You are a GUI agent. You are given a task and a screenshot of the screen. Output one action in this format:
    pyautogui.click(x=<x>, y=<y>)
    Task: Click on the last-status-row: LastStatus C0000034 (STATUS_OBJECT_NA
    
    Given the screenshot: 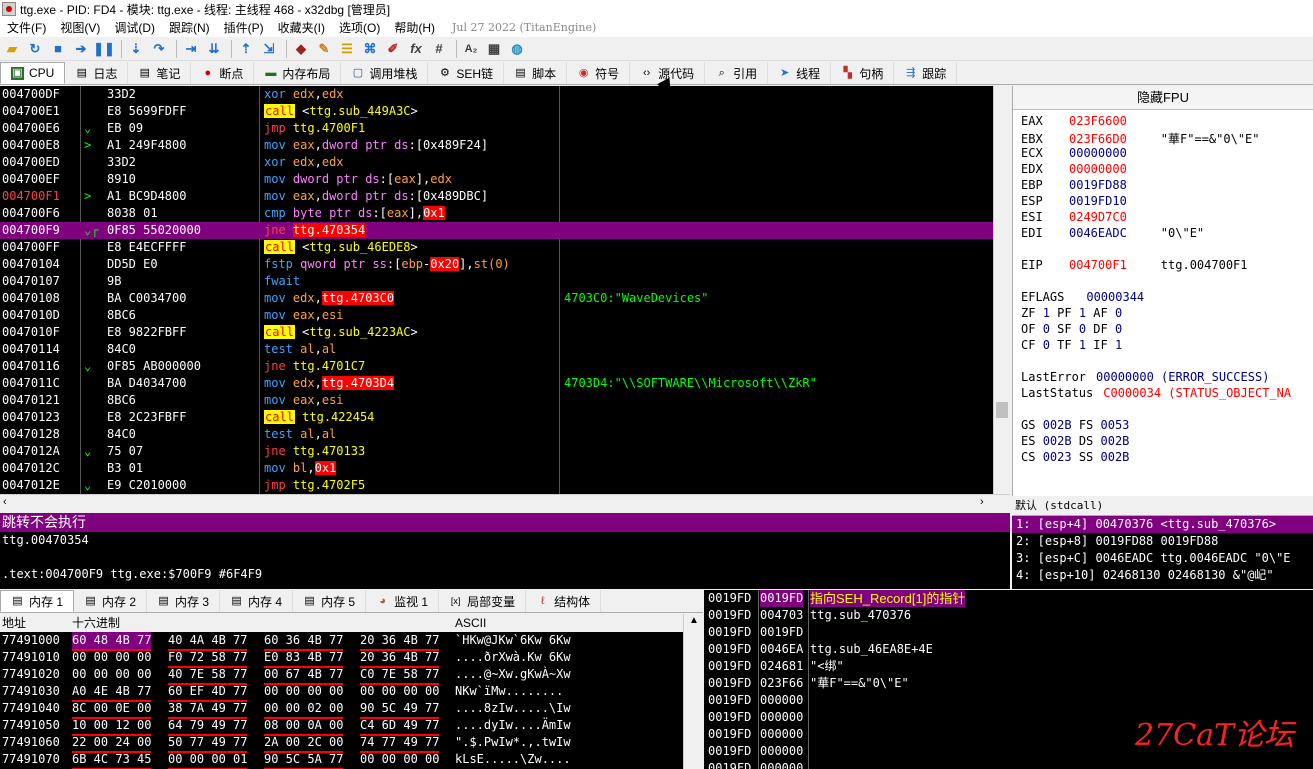 What is the action you would take?
    pyautogui.click(x=1156, y=393)
    